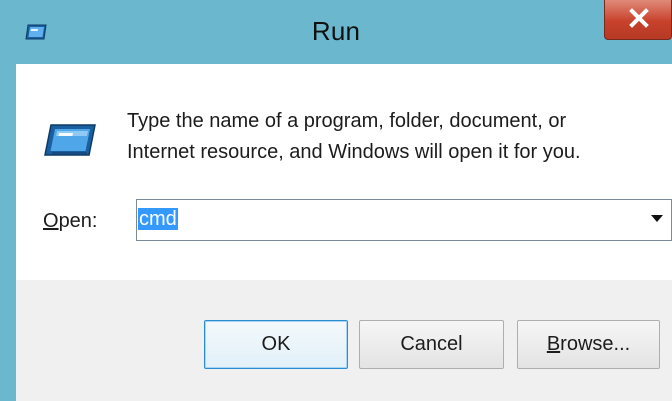  What do you see at coordinates (158, 219) in the screenshot?
I see `open-input: cmd` at bounding box center [158, 219].